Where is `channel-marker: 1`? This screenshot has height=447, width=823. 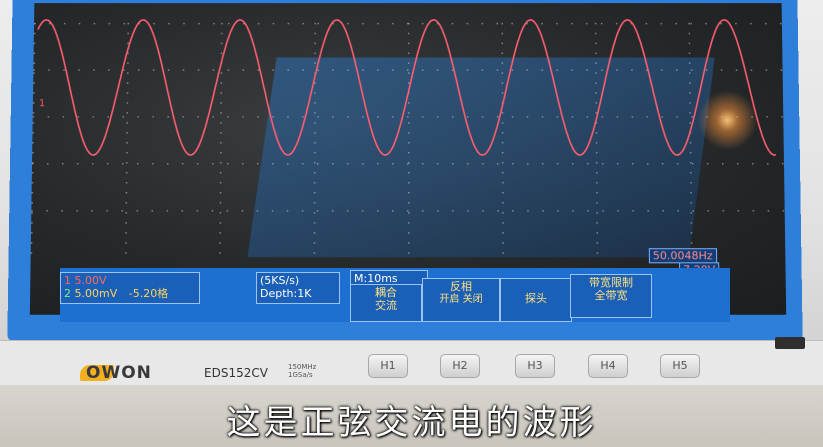 channel-marker: 1 is located at coordinates (42, 103).